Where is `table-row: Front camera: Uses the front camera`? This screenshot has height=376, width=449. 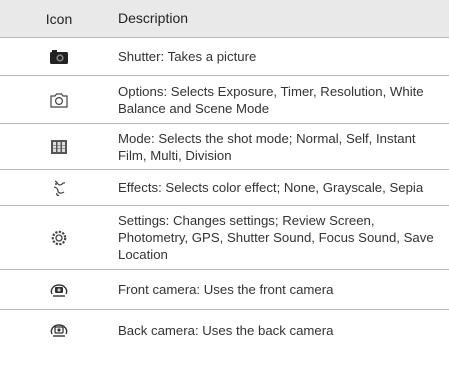 table-row: Front camera: Uses the front camera is located at coordinates (224, 290).